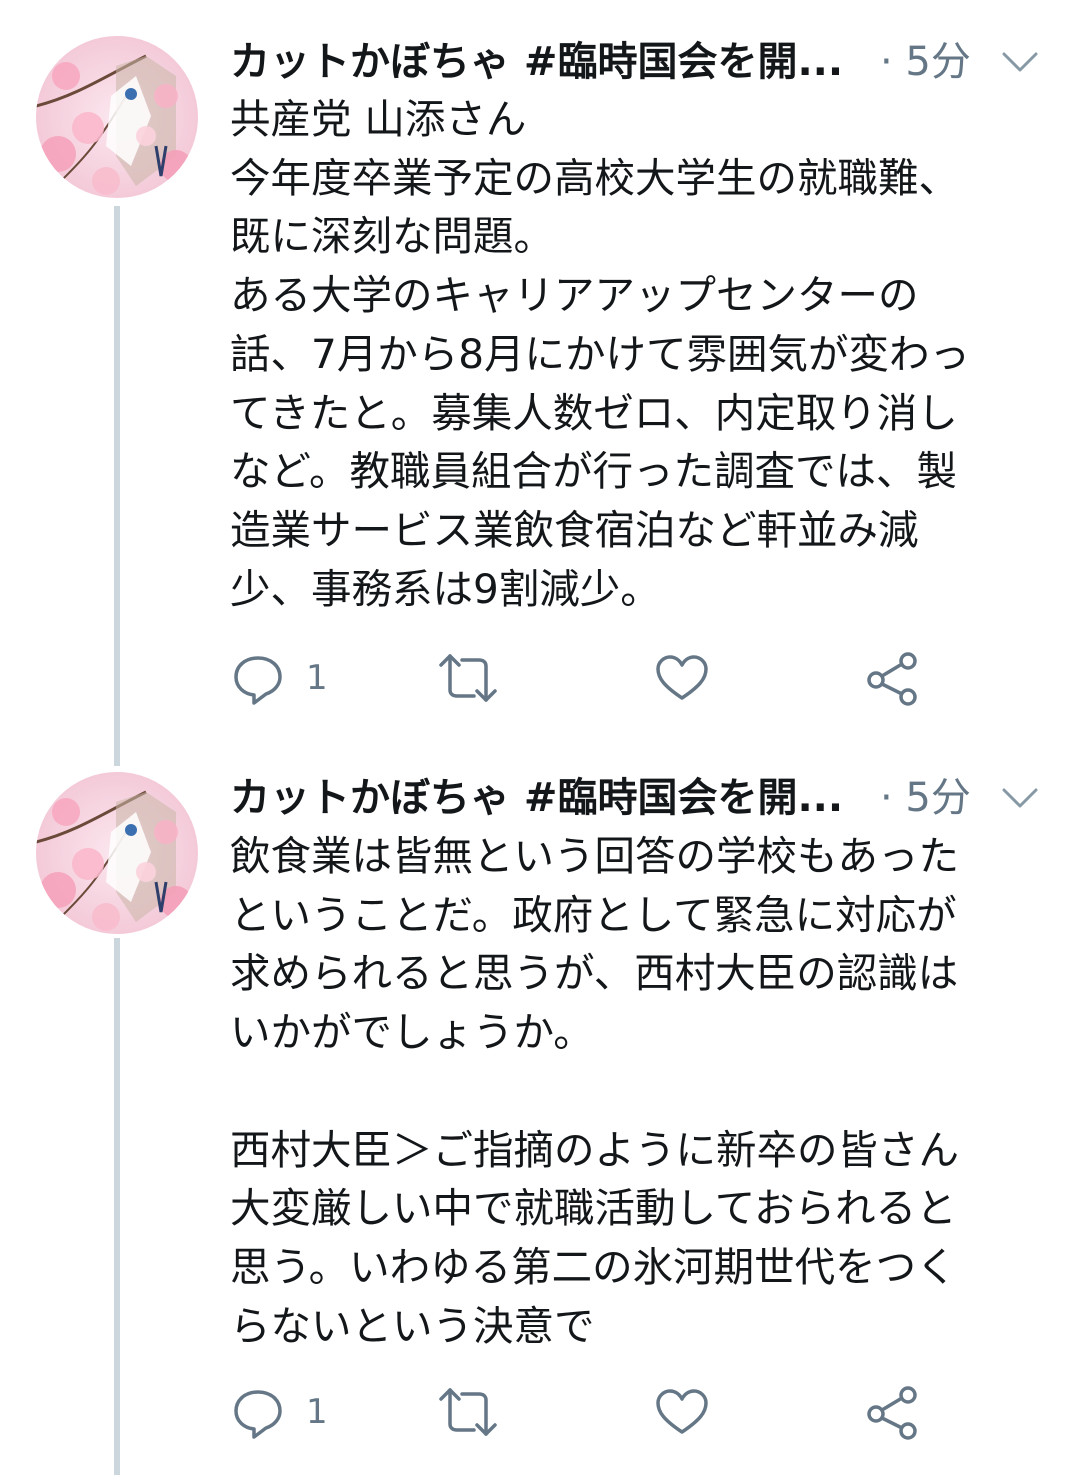 Image resolution: width=1080 pixels, height=1475 pixels. What do you see at coordinates (594, 1149) in the screenshot?
I see `tweet-text-line: 西村大臣＞ご指摘のように新卒の皆さん` at bounding box center [594, 1149].